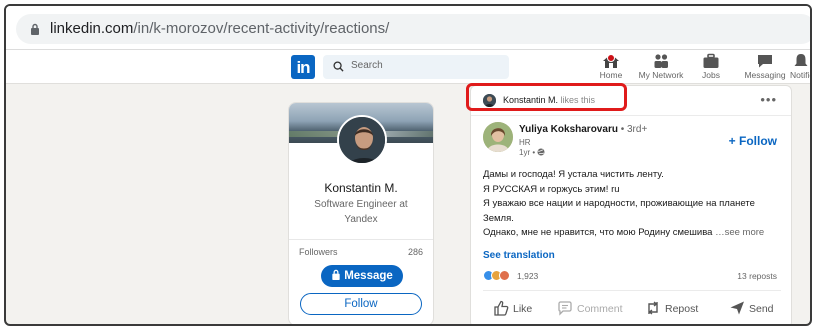  What do you see at coordinates (565, 308) in the screenshot?
I see `comment-icon` at bounding box center [565, 308].